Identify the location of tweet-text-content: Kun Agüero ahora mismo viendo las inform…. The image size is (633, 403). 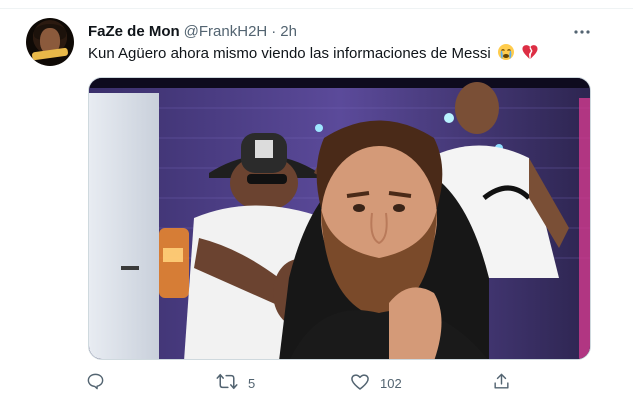
(289, 53).